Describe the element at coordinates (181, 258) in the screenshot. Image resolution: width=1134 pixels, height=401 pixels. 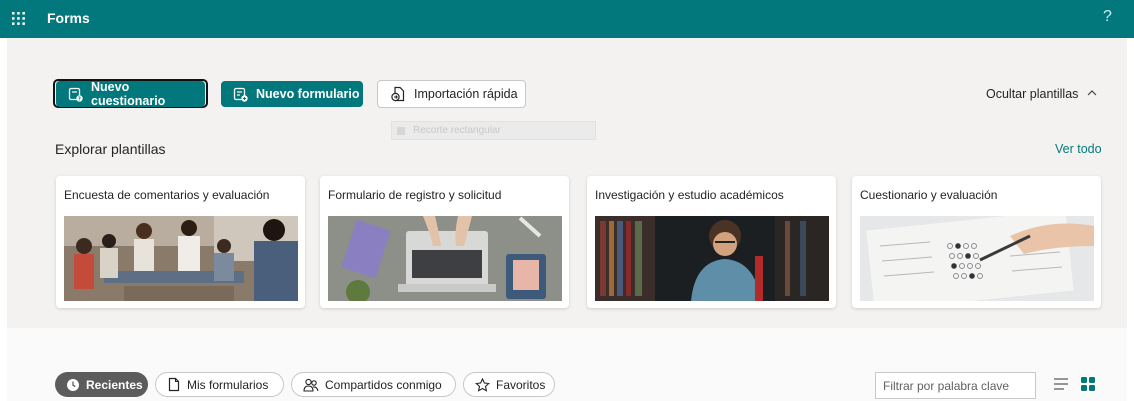
I see `template-image-feedback` at that location.